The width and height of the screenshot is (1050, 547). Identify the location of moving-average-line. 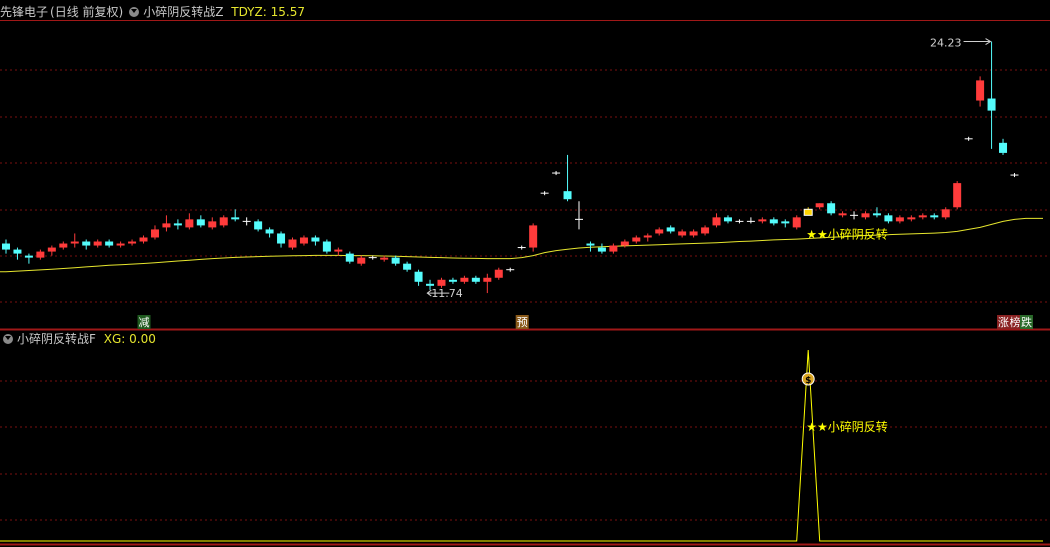
(521, 245).